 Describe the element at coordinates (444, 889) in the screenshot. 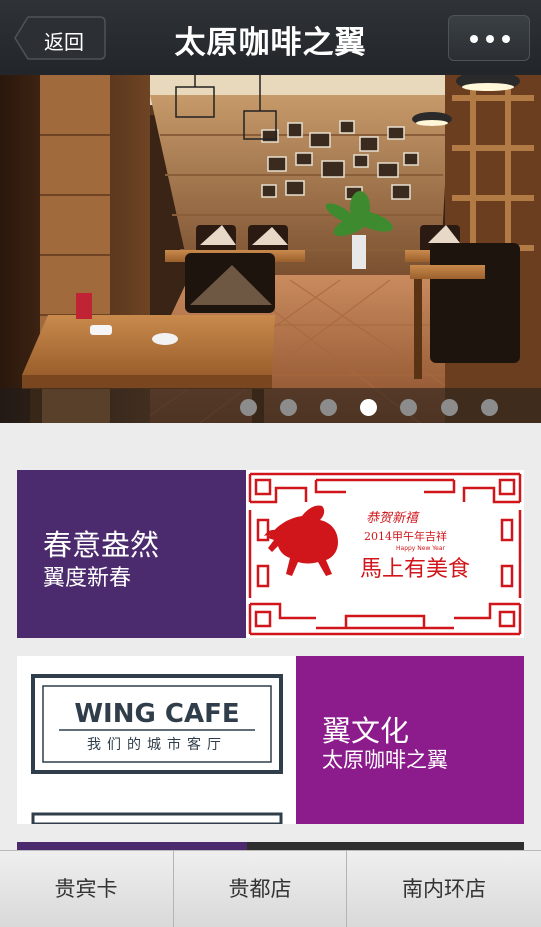

I see `tab-nanneihuan-store: 南内环店` at that location.